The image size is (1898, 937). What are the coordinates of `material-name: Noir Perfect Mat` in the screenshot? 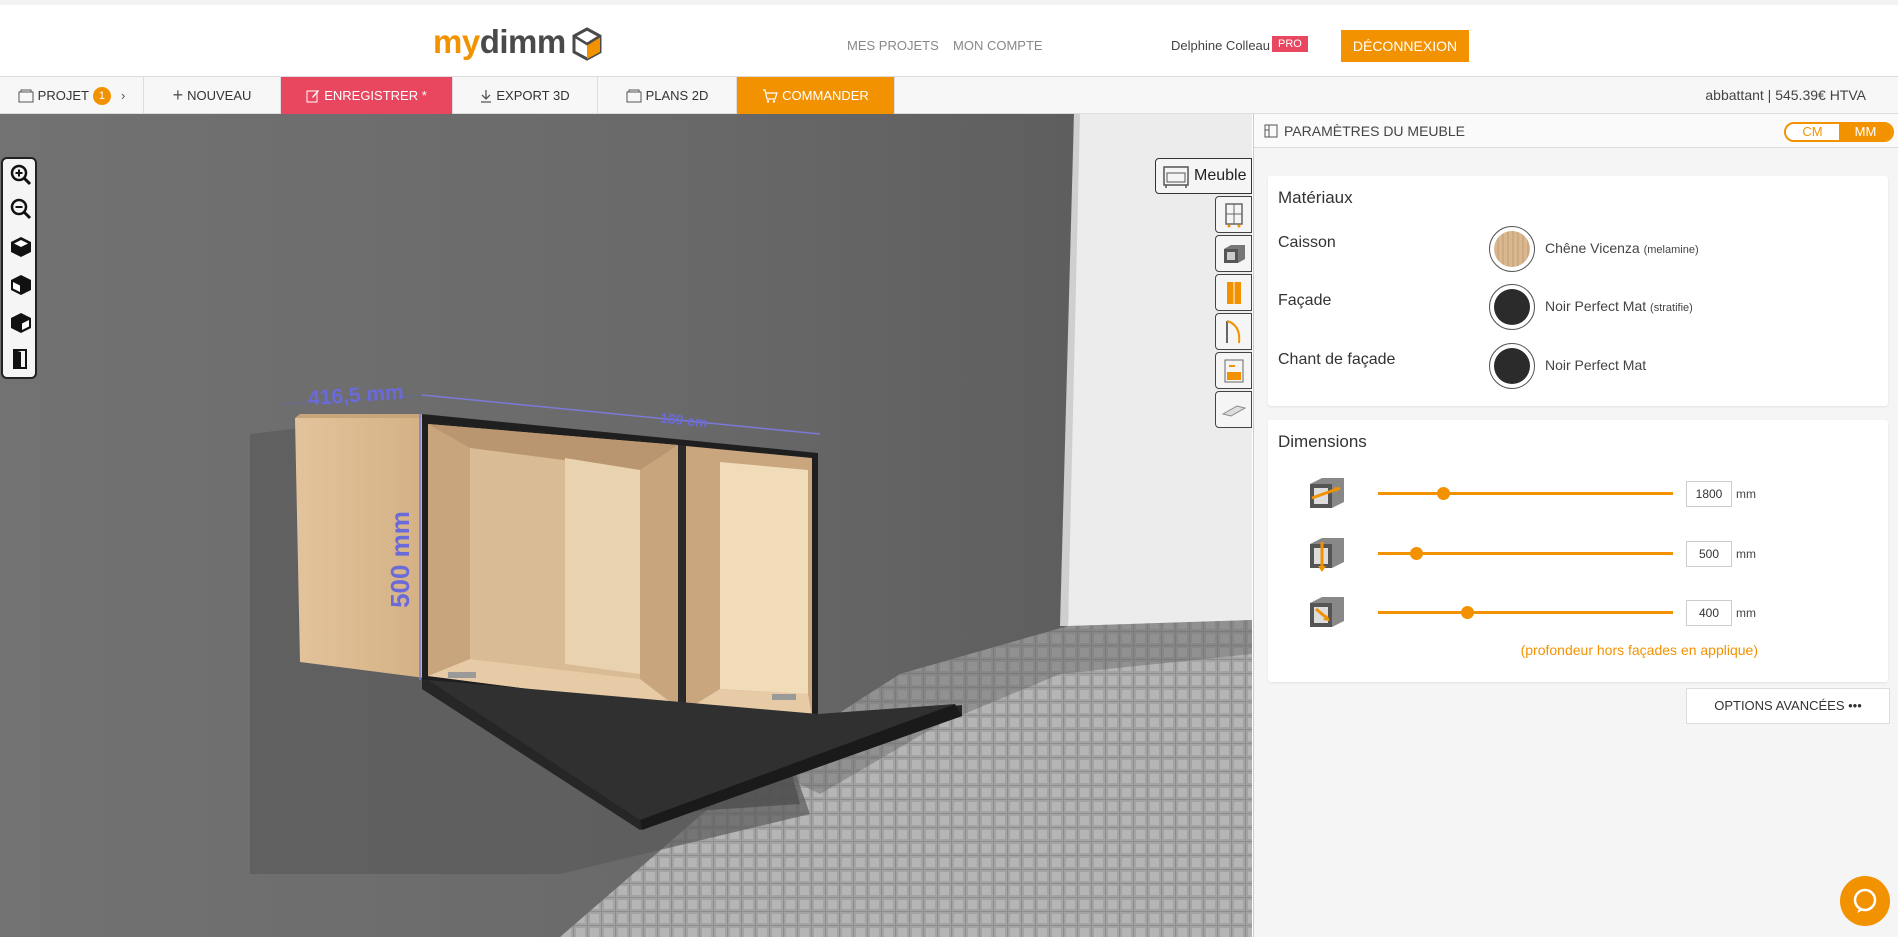 It's located at (1596, 365).